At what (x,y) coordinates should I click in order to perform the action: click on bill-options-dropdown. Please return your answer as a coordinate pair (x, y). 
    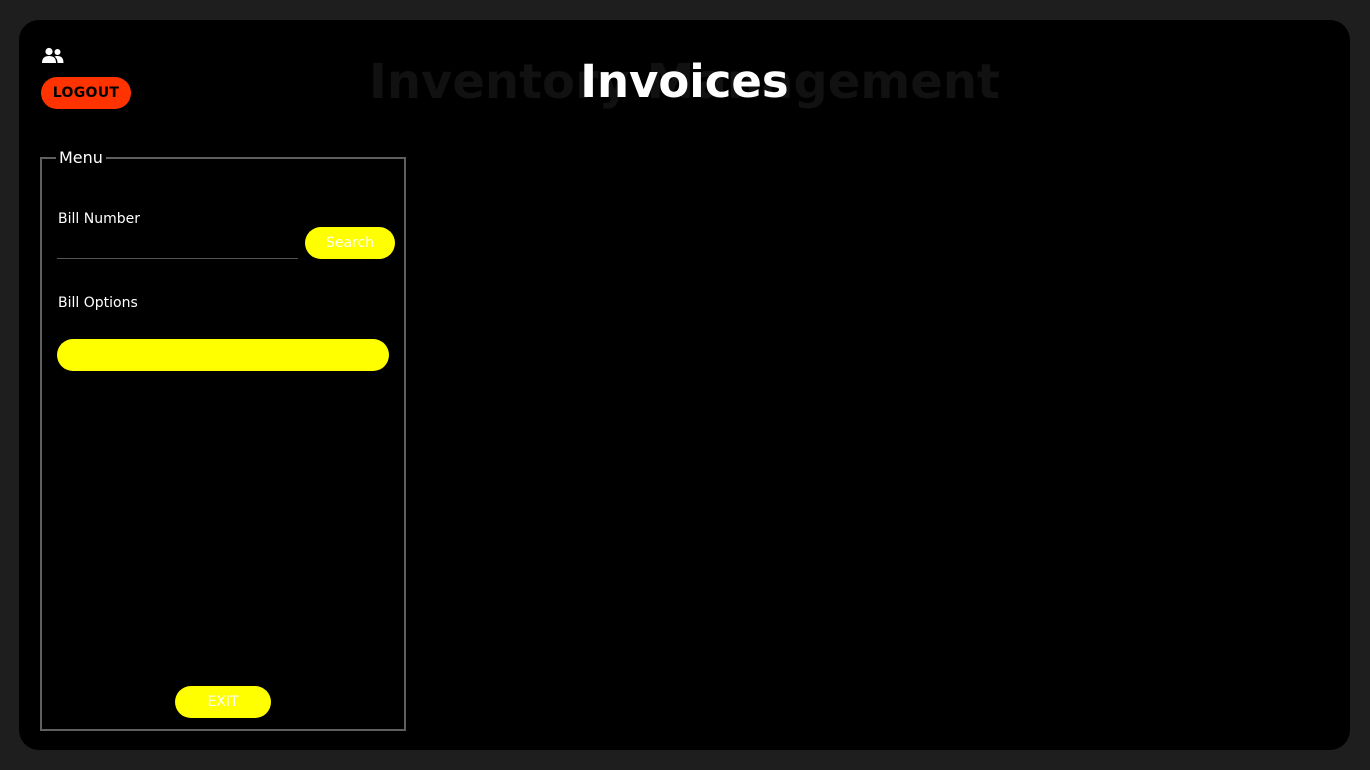
    Looking at the image, I should click on (223, 355).